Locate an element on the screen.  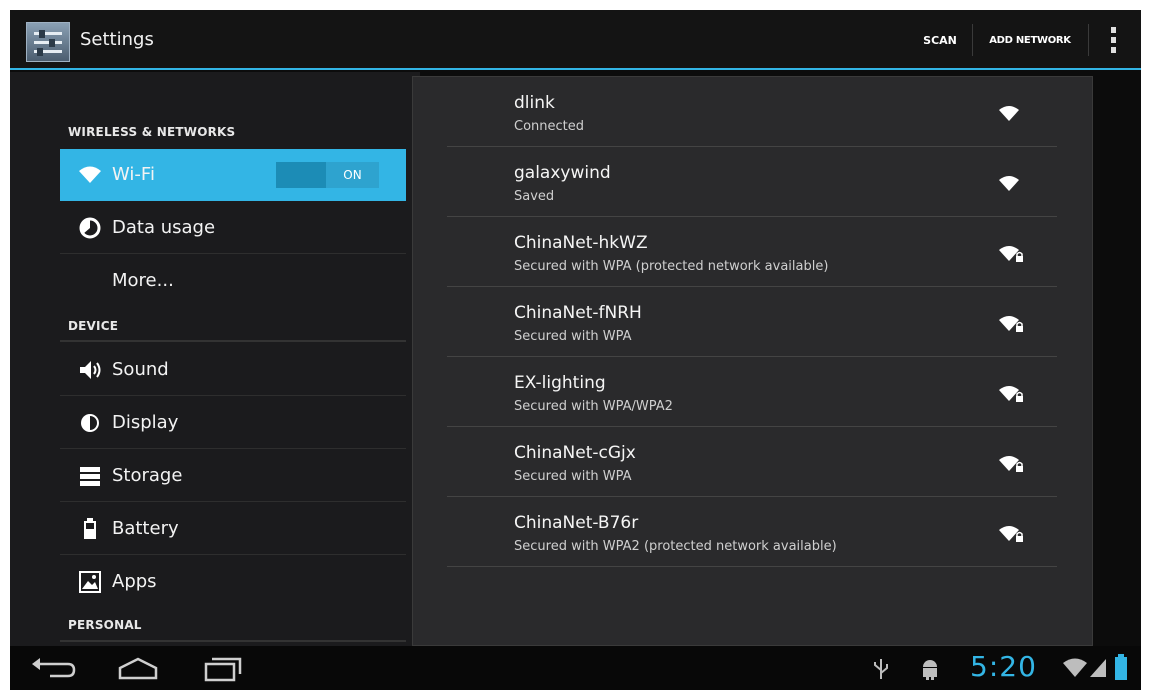
menu-item-label: Display is located at coordinates (145, 422).